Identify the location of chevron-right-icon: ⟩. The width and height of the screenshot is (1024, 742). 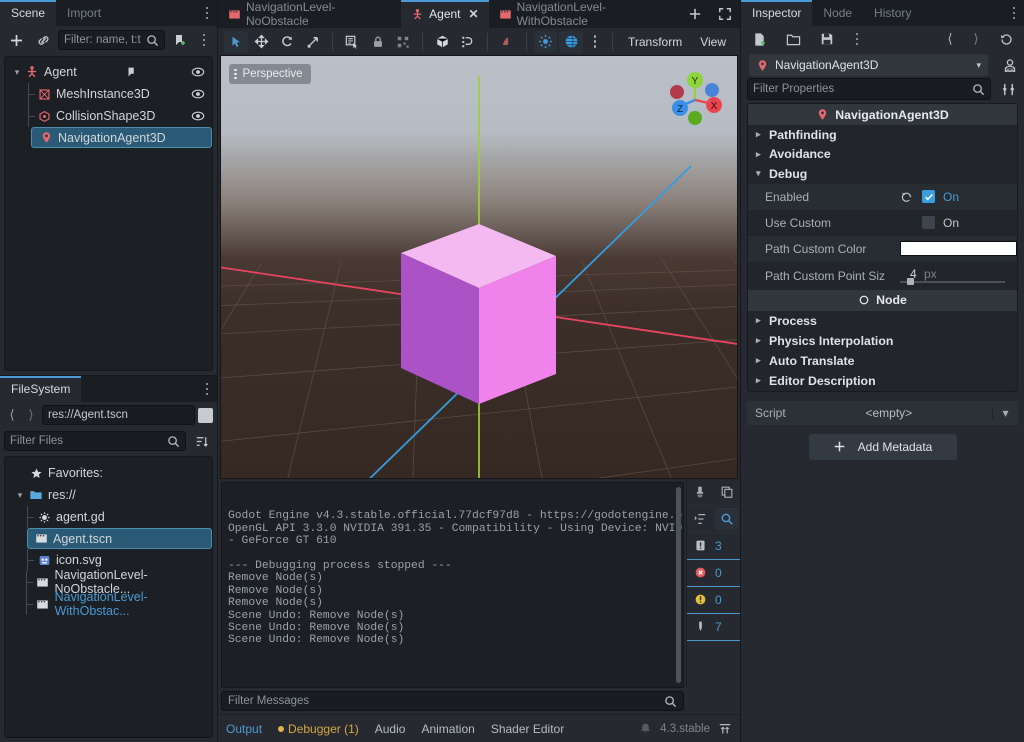
(31, 415).